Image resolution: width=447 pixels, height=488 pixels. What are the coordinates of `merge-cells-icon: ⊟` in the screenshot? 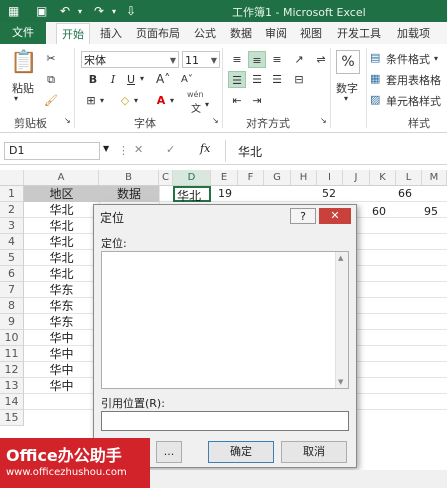 It's located at (299, 79).